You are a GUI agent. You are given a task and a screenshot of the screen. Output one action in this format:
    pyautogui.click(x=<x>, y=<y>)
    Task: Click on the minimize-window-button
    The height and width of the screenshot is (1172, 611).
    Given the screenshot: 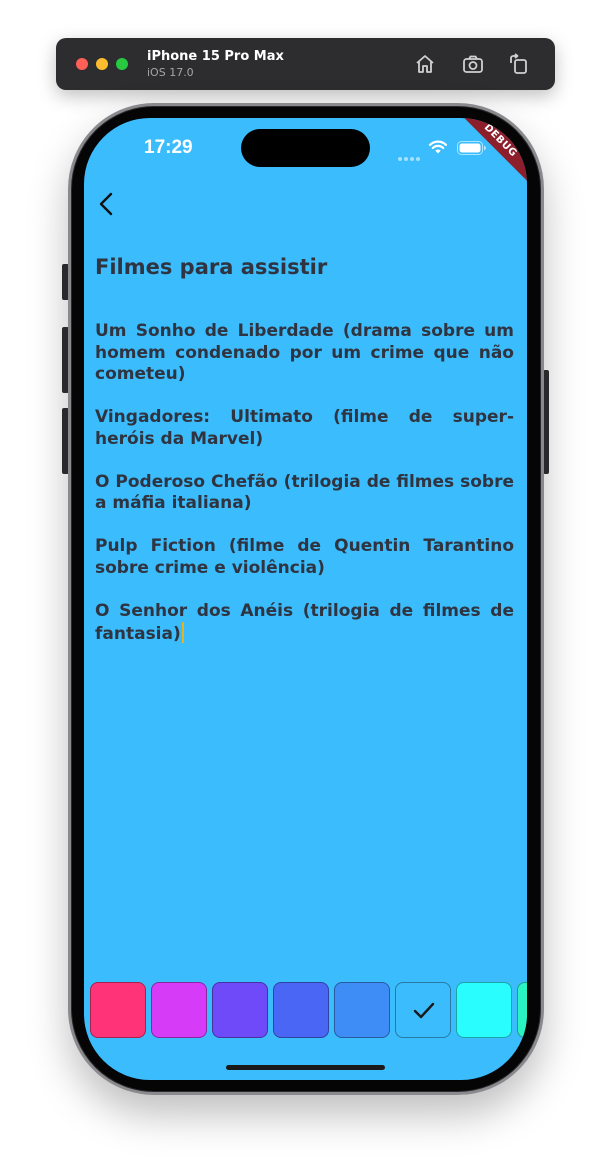 What is the action you would take?
    pyautogui.click(x=102, y=64)
    